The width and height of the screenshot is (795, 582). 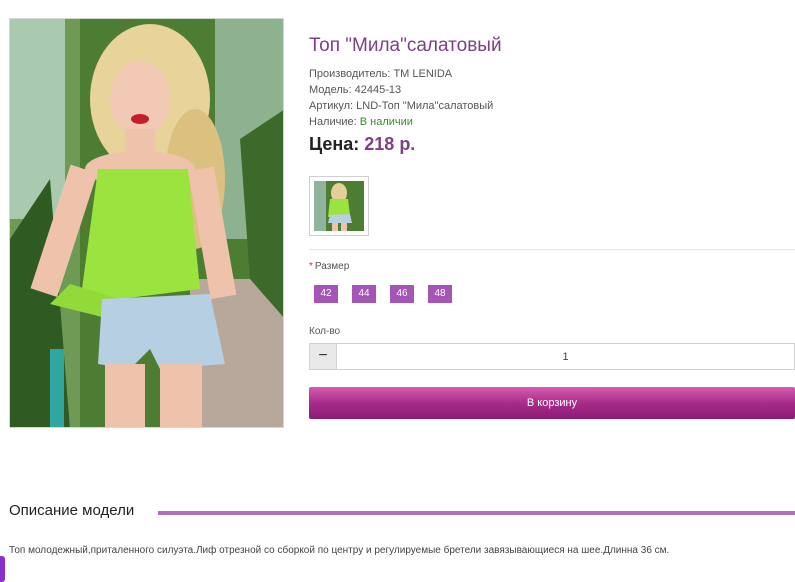 What do you see at coordinates (378, 90) in the screenshot?
I see `model-value: 42445-13` at bounding box center [378, 90].